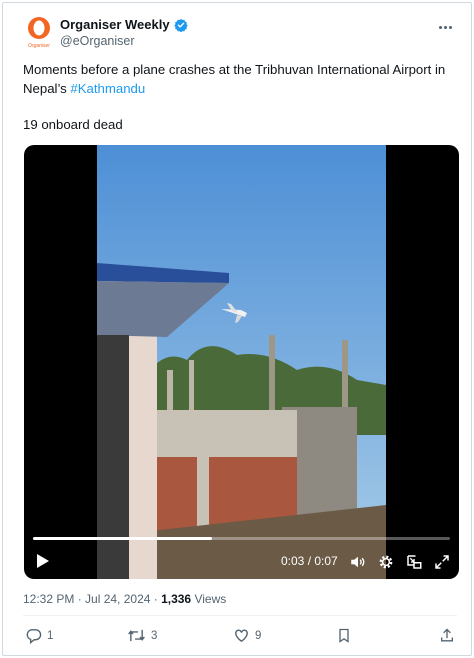 This screenshot has width=474, height=658. I want to click on tweet-header: Organiser Organiser Weekly @eOrganiser, so click(240, 35).